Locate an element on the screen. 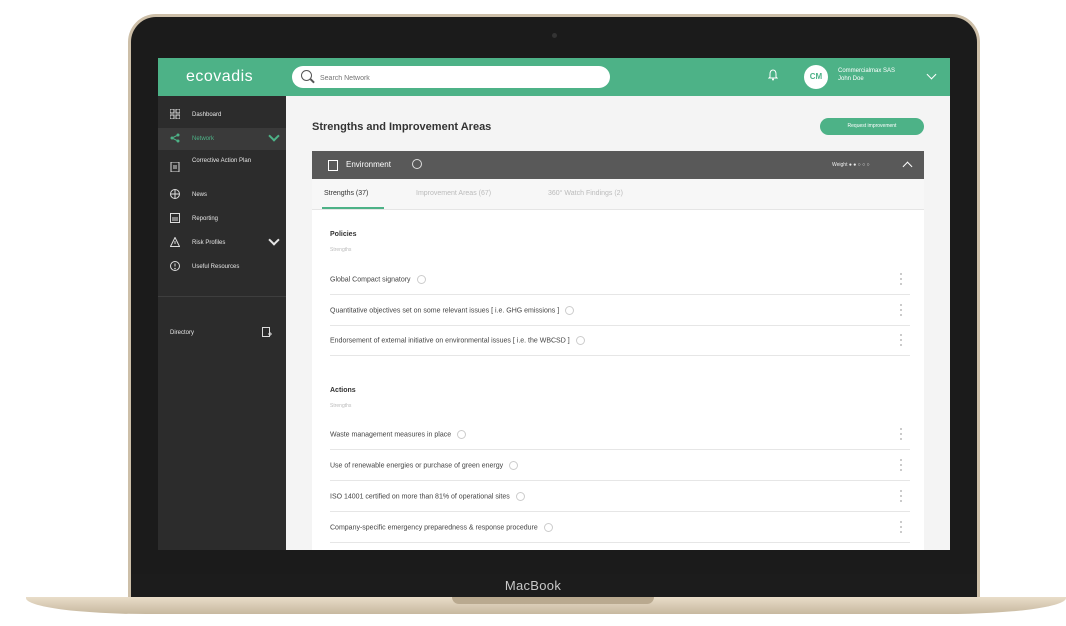 Image resolution: width=1066 pixels, height=626 pixels. tab-360-watch-findings: 360° Watch Findings (2) is located at coordinates (585, 193).